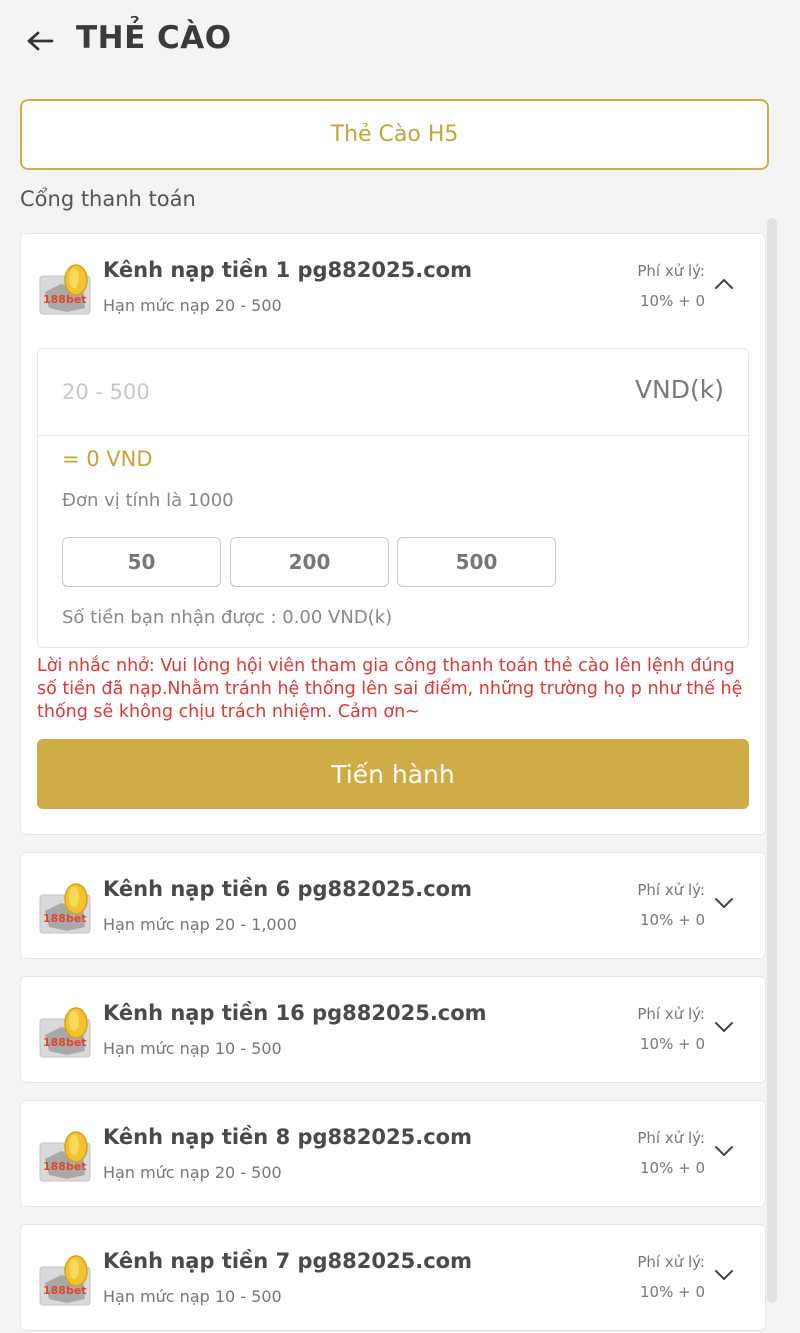 Image resolution: width=800 pixels, height=1333 pixels. What do you see at coordinates (679, 389) in the screenshot?
I see `unit-label: VND(k)` at bounding box center [679, 389].